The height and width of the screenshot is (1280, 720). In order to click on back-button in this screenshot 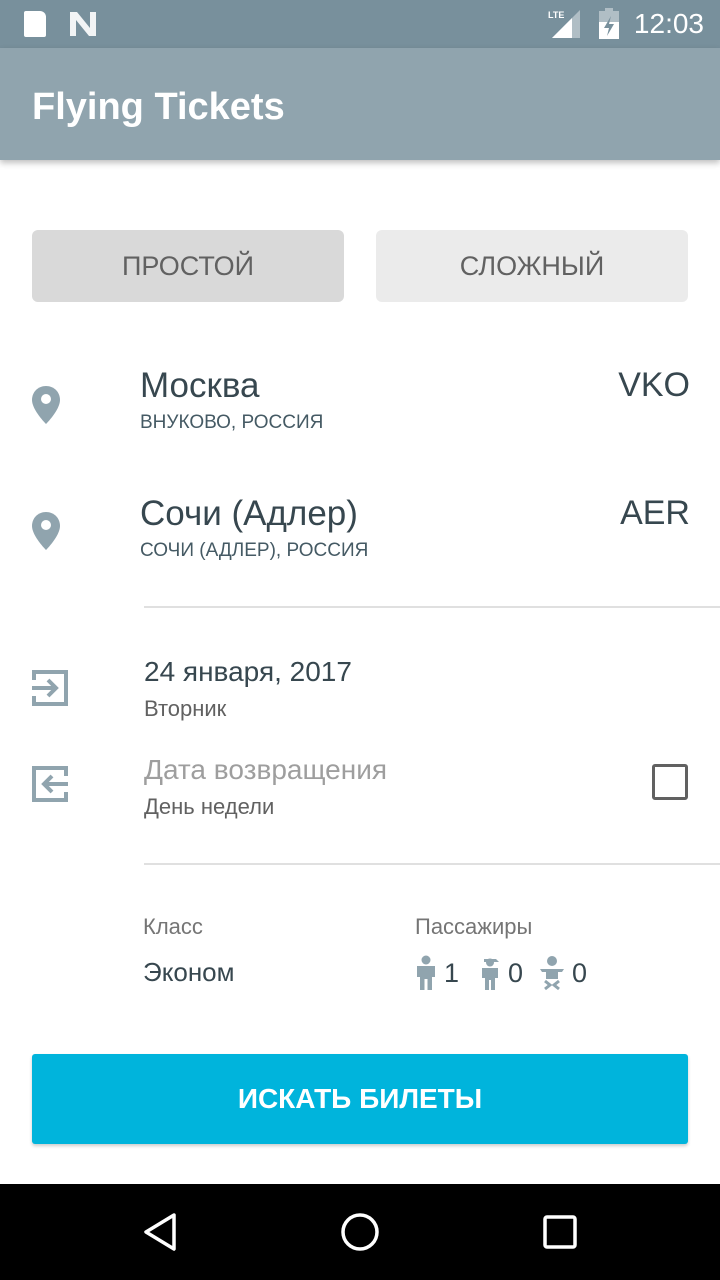, I will do `click(160, 1232)`.